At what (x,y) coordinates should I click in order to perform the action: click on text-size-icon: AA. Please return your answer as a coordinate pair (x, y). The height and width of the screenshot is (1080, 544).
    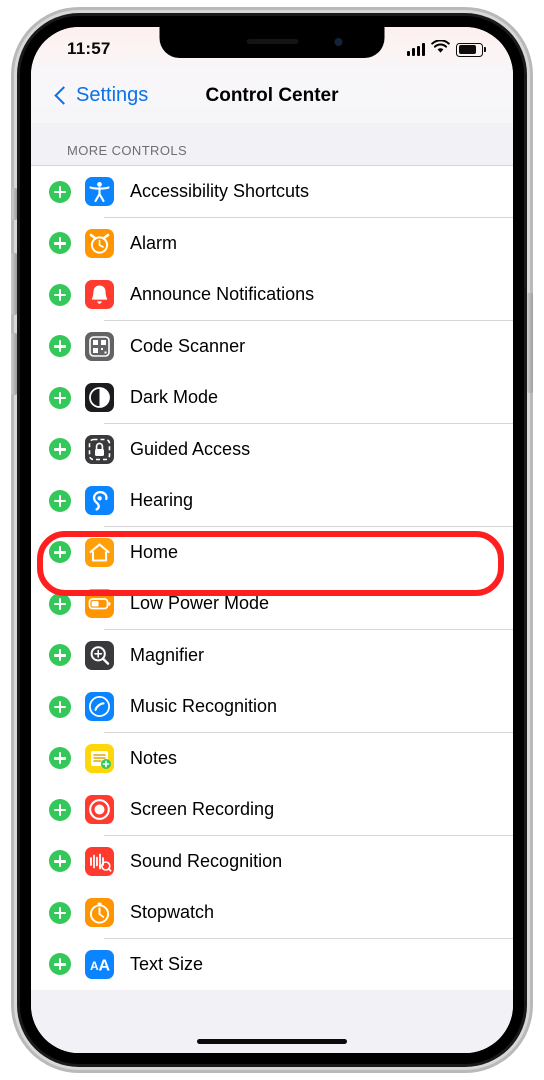
    Looking at the image, I should click on (99, 964).